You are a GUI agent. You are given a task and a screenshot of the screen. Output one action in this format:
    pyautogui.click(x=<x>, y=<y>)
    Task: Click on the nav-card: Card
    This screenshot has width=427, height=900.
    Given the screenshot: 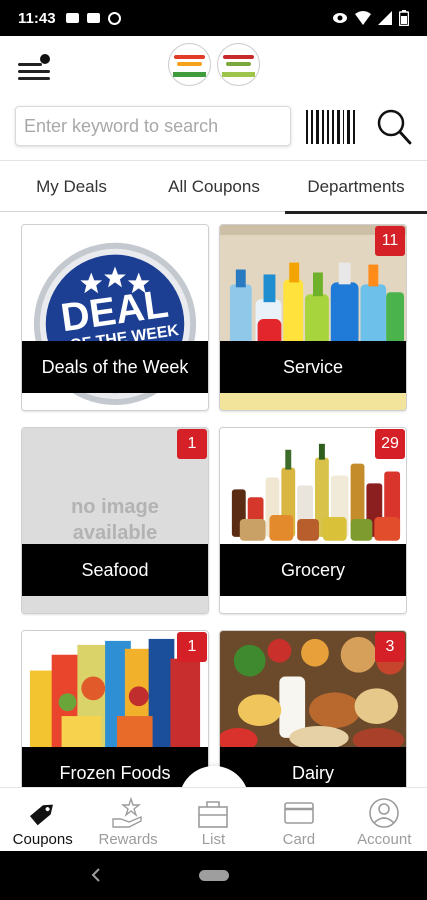 What is the action you would take?
    pyautogui.click(x=298, y=820)
    